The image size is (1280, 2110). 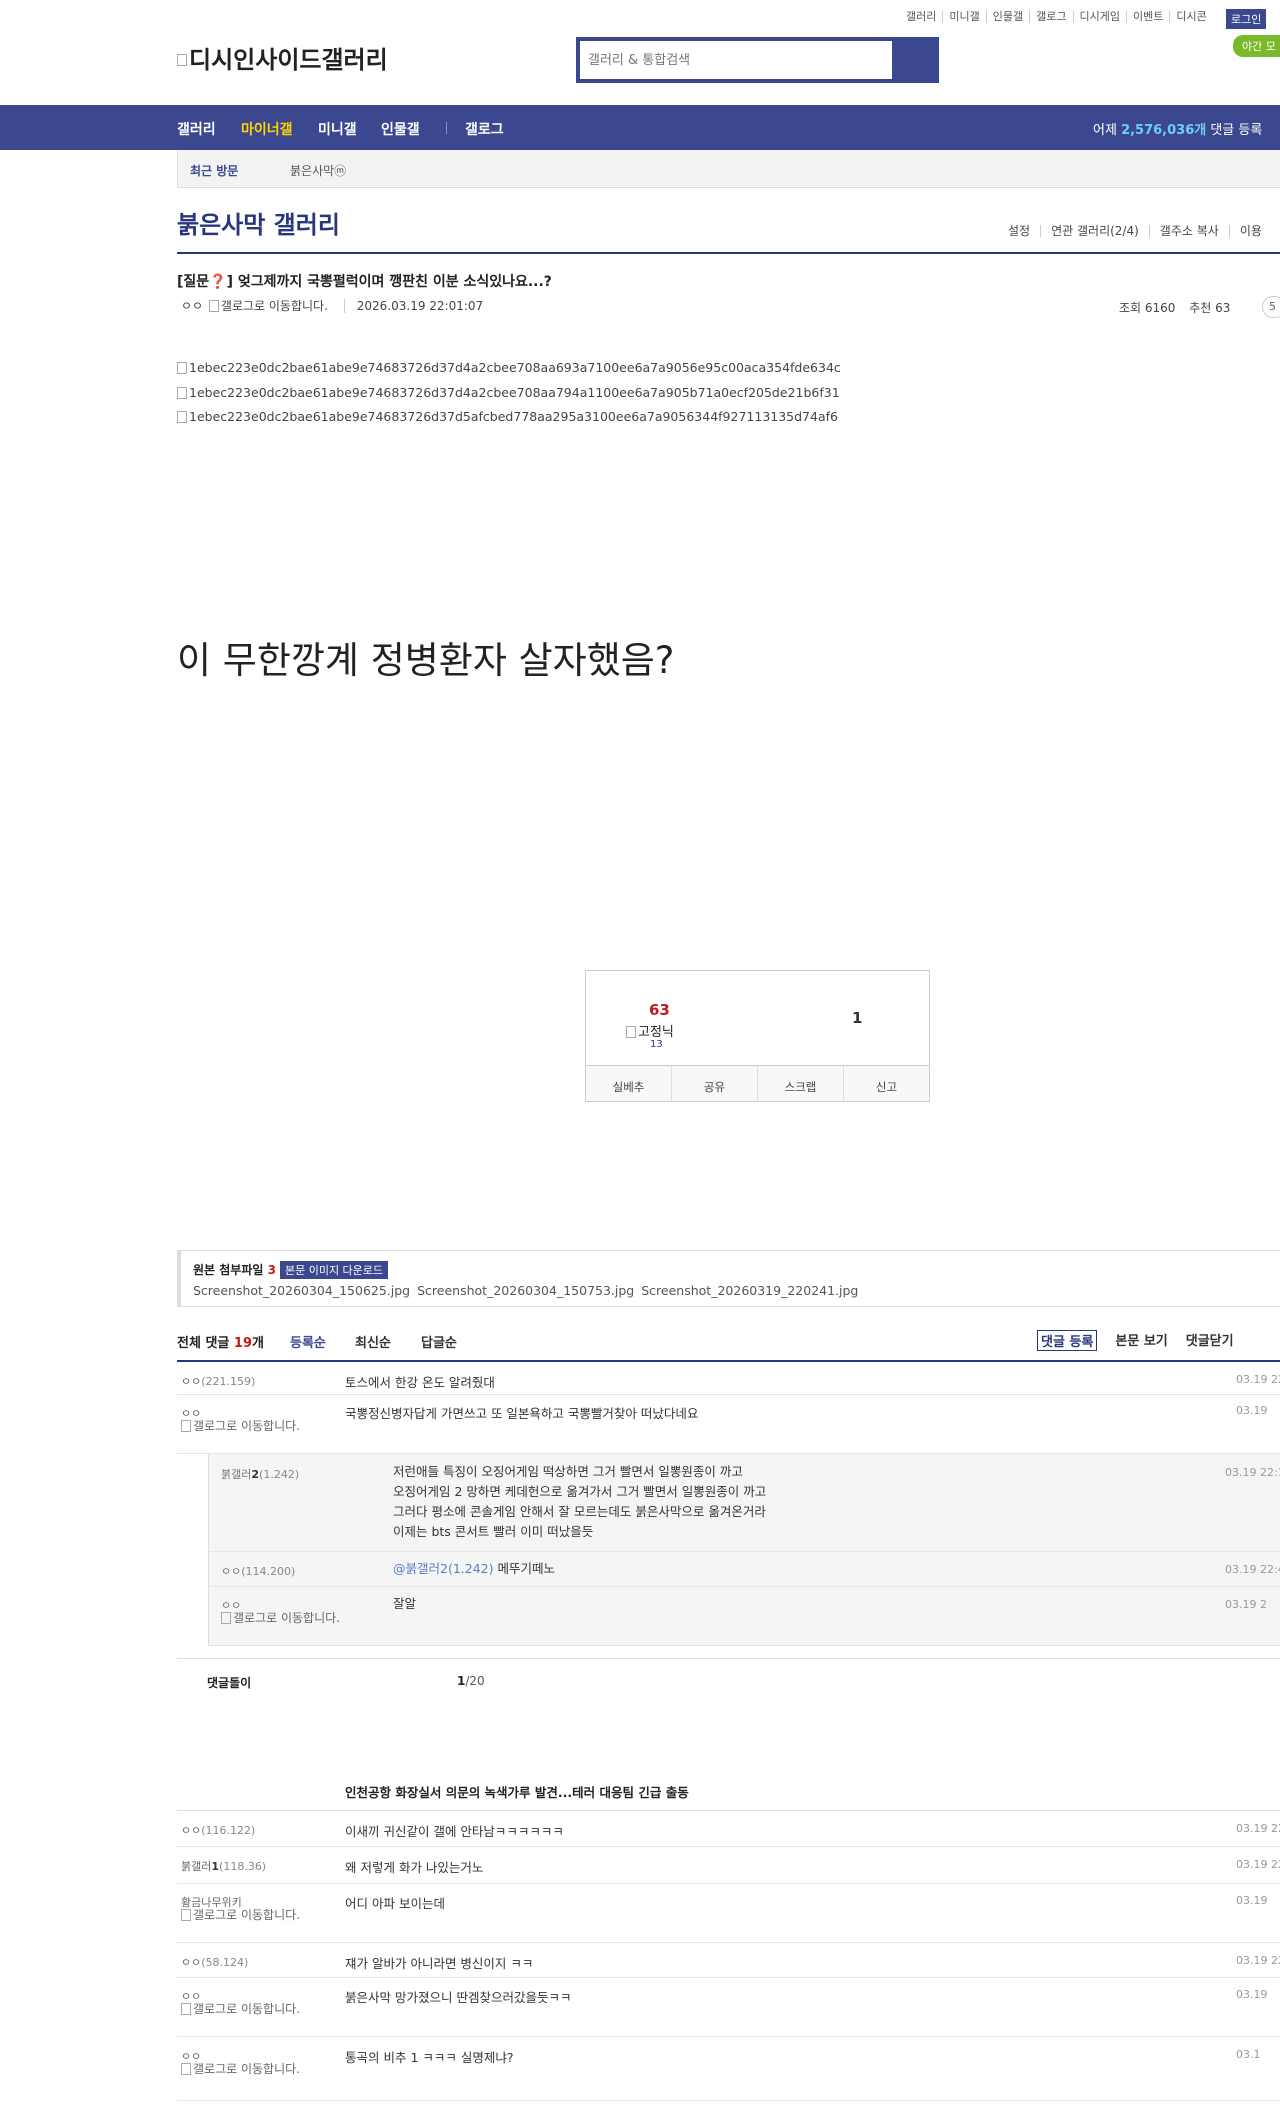 What do you see at coordinates (1141, 1340) in the screenshot?
I see `view-body-button: 본문 보기` at bounding box center [1141, 1340].